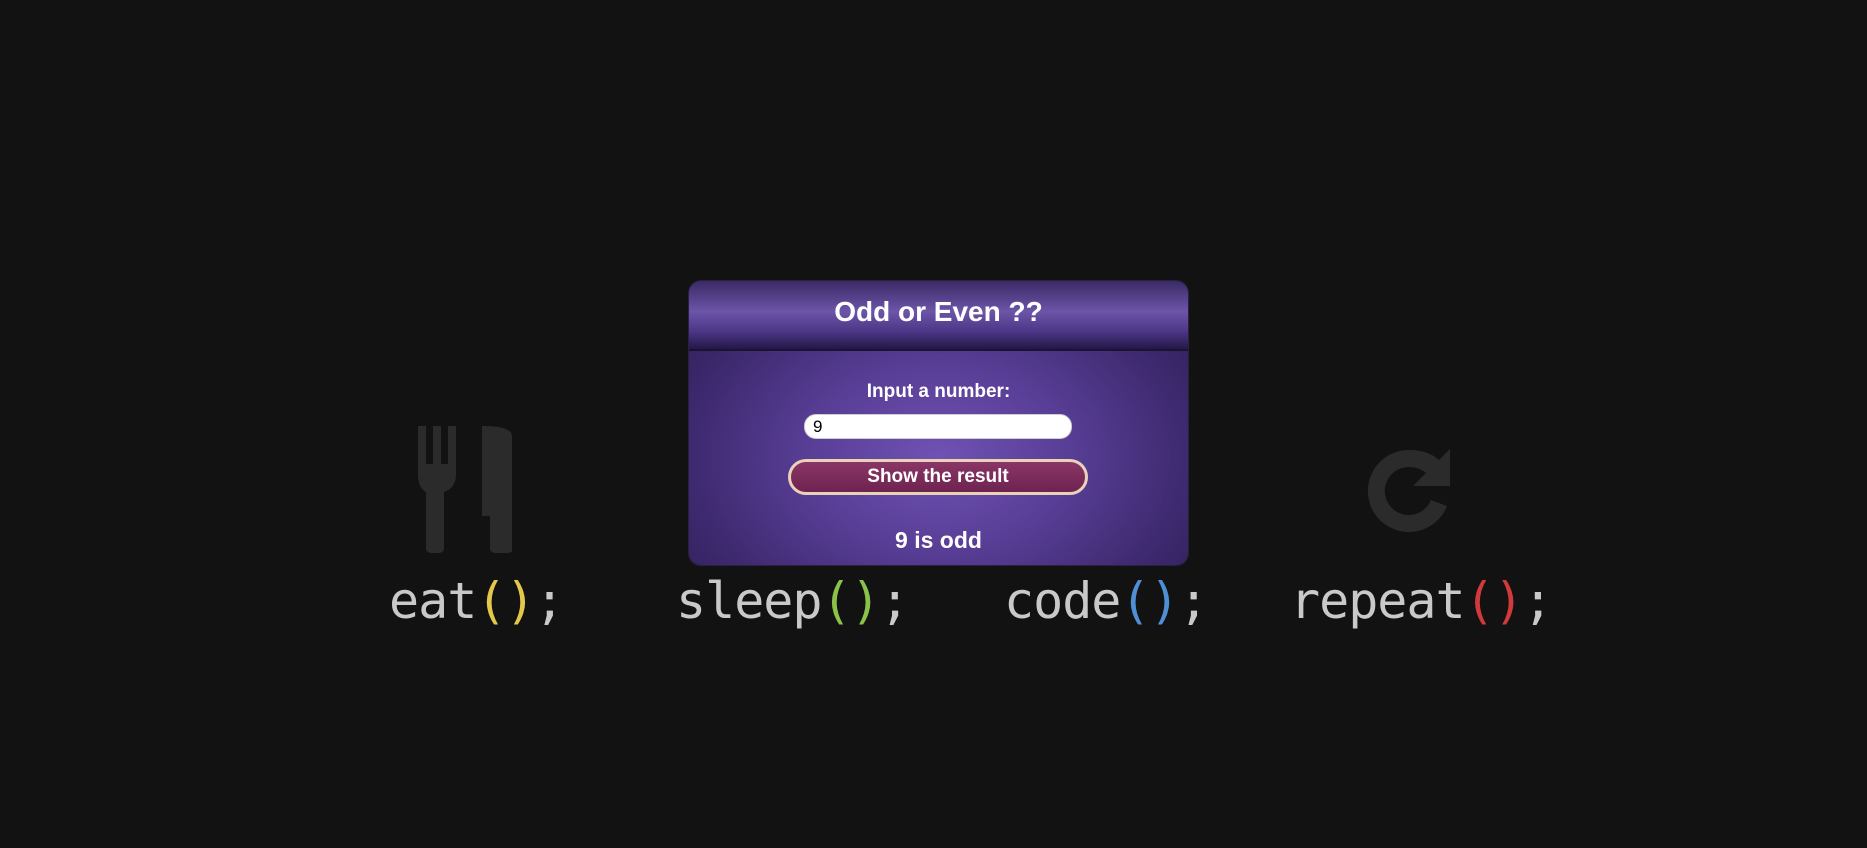 The width and height of the screenshot is (1867, 848). I want to click on wallpaper-word-eat: eat();, so click(477, 601).